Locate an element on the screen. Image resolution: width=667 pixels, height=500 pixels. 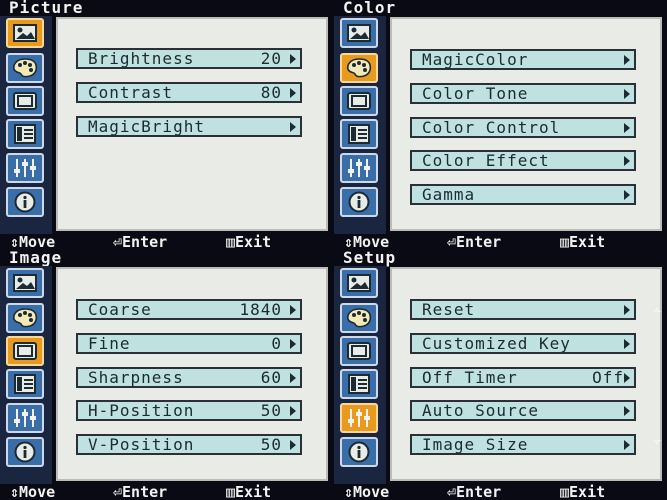
menu-item-value: 50 is located at coordinates (271, 410).